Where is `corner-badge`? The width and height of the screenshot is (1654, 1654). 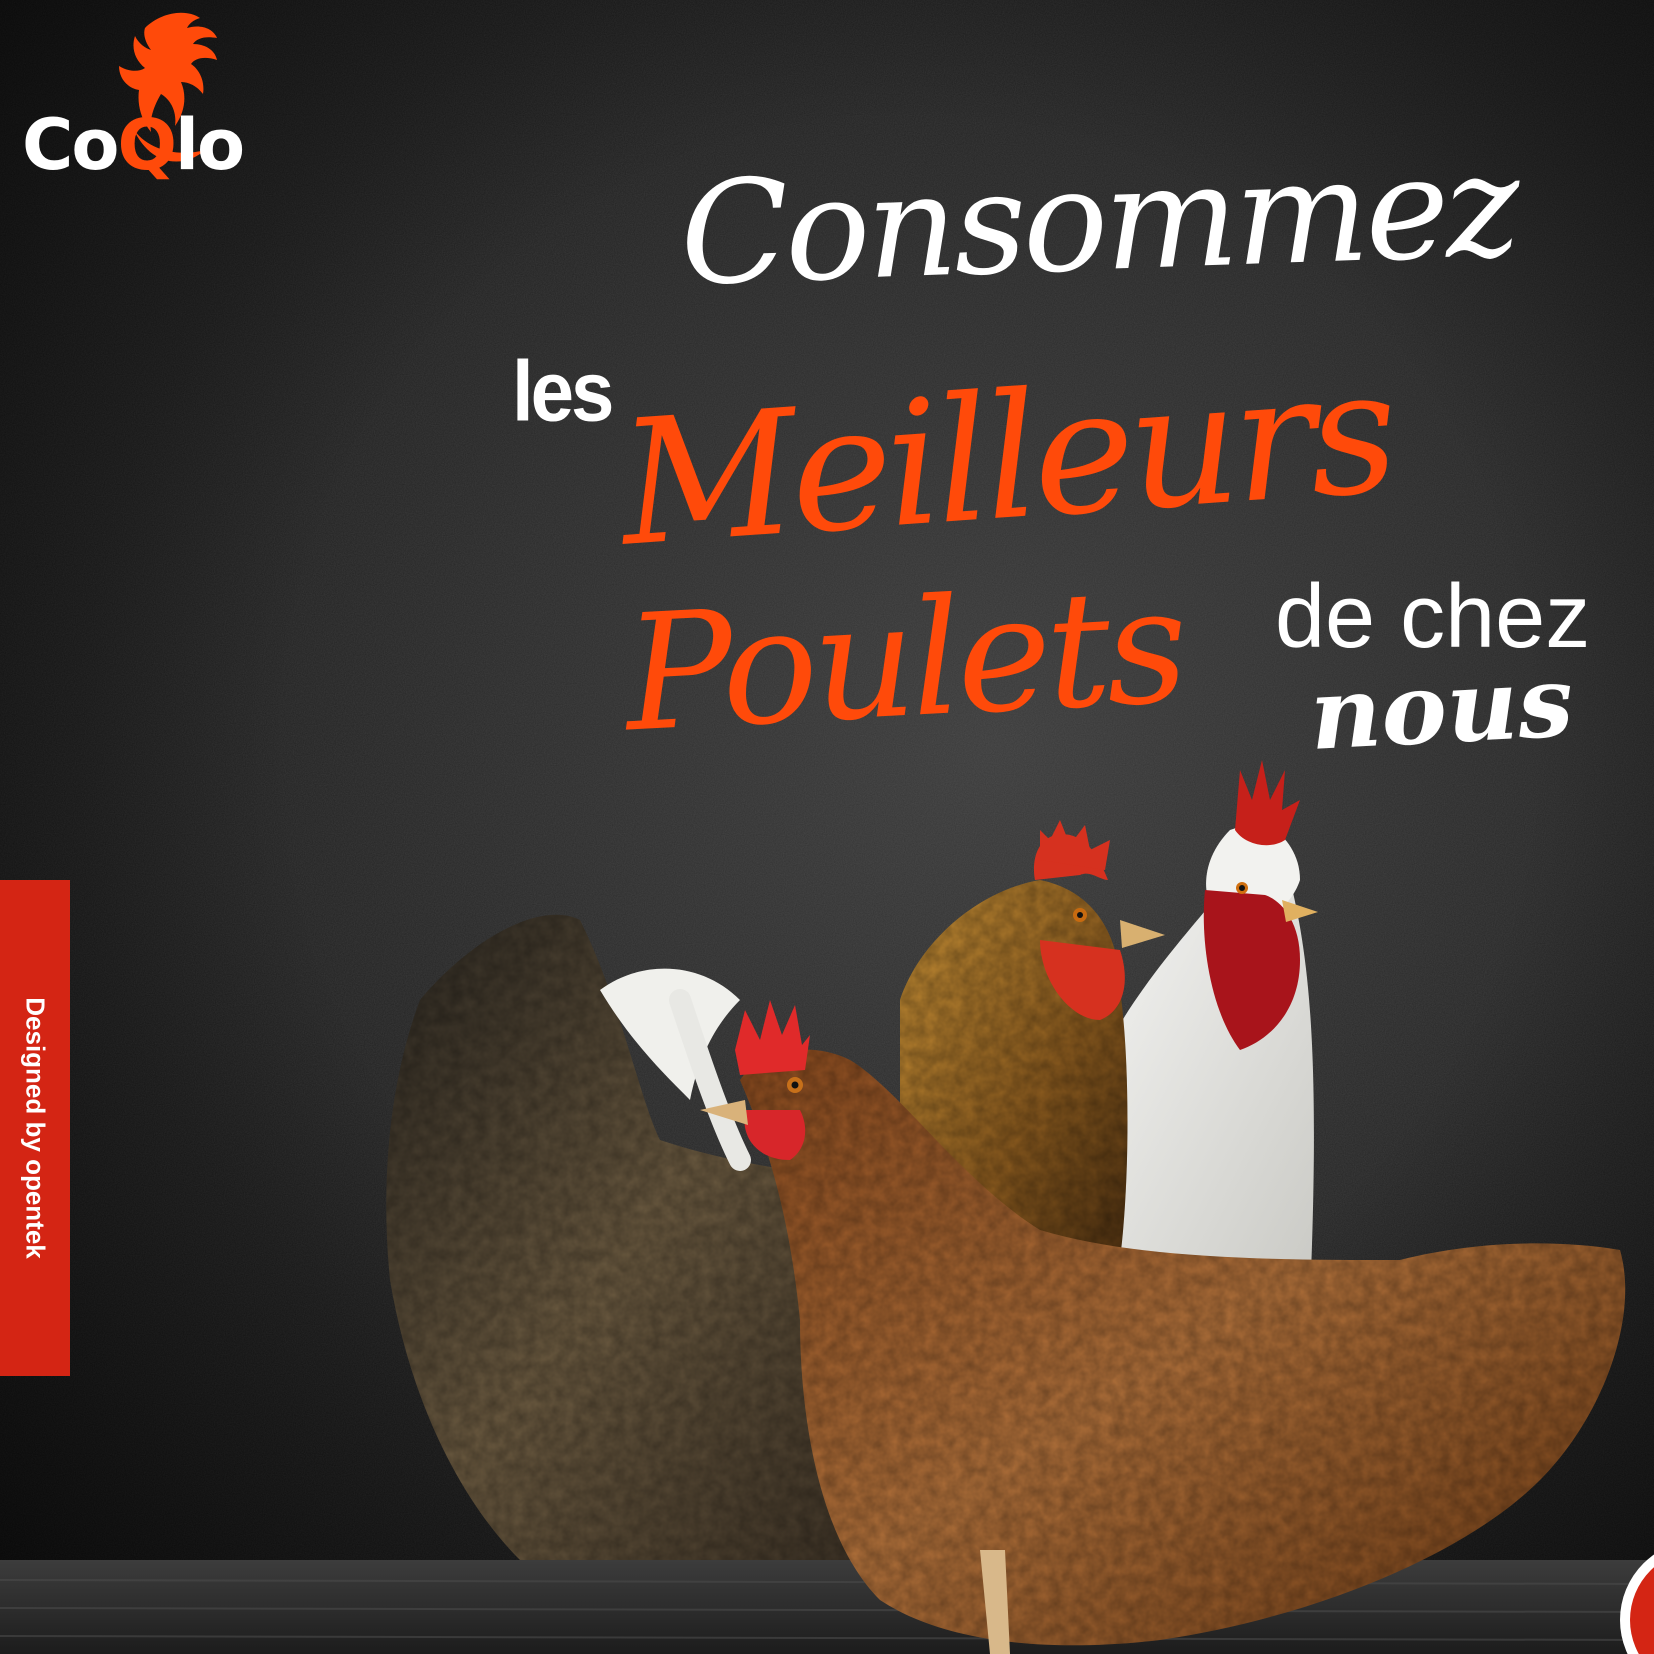
corner-badge is located at coordinates (1637, 1604).